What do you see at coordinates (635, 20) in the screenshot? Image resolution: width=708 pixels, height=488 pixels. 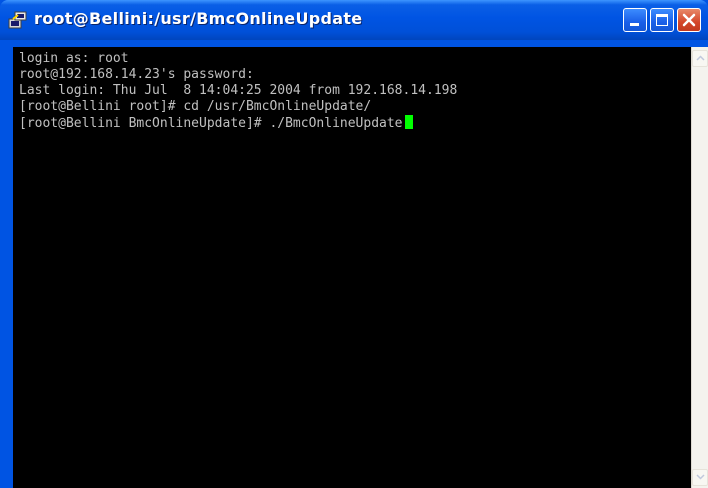 I see `minimize-button` at bounding box center [635, 20].